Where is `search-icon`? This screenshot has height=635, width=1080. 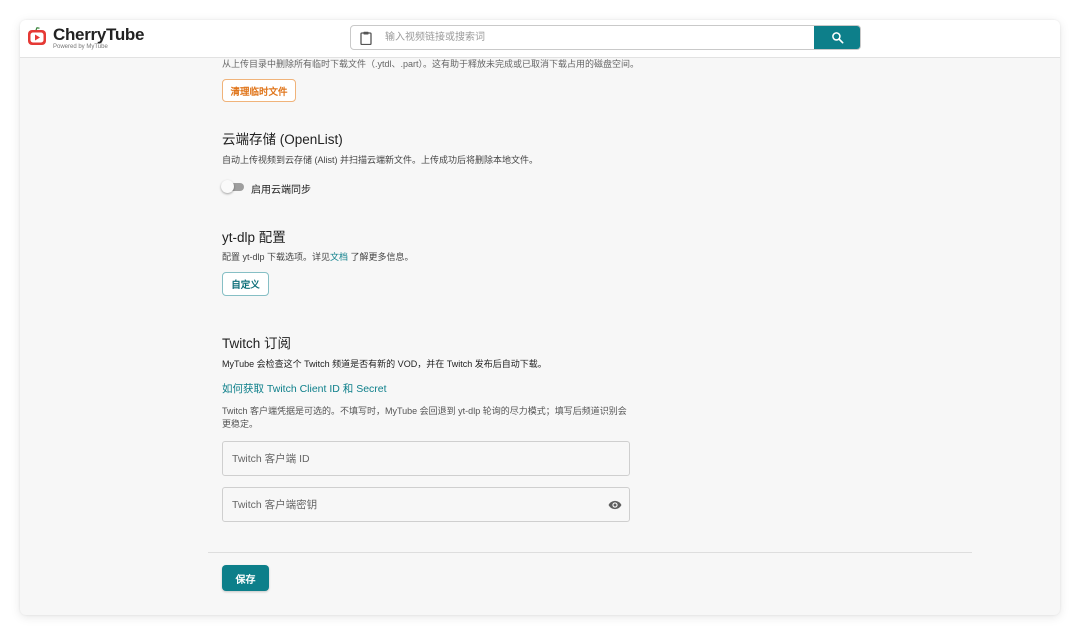 search-icon is located at coordinates (837, 38).